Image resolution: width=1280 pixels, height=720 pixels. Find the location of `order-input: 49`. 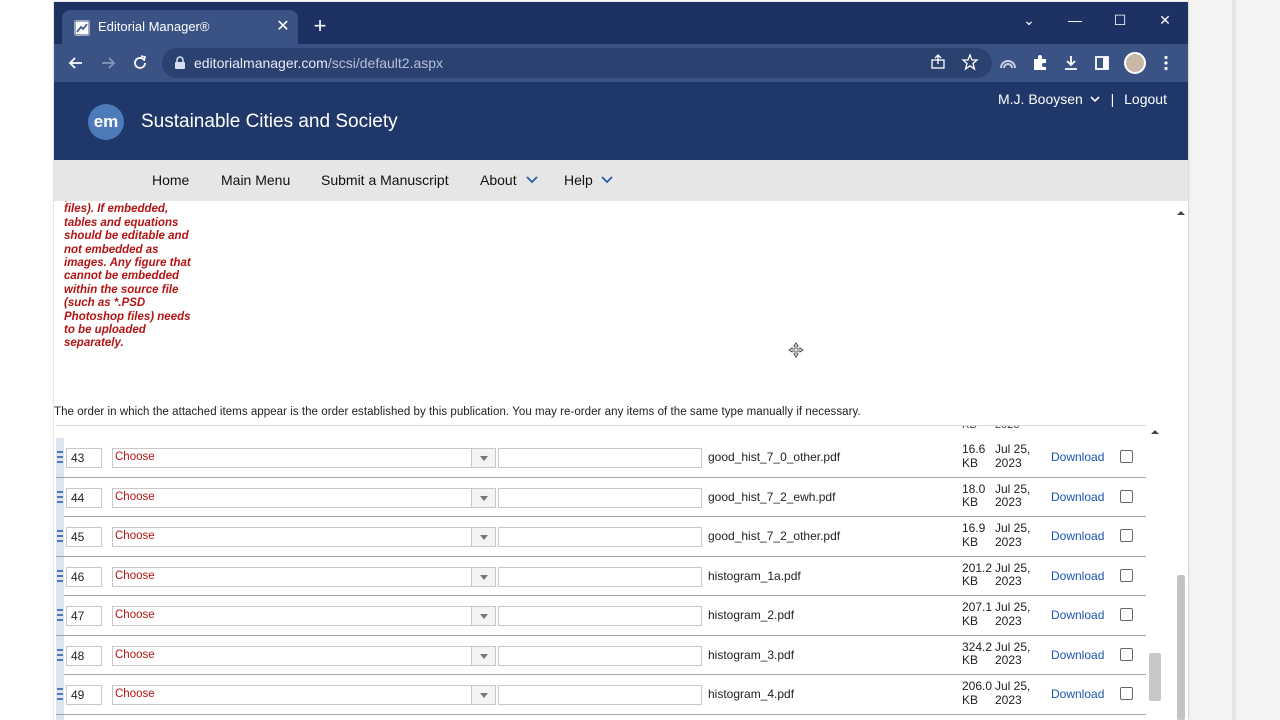

order-input: 49 is located at coordinates (84, 695).